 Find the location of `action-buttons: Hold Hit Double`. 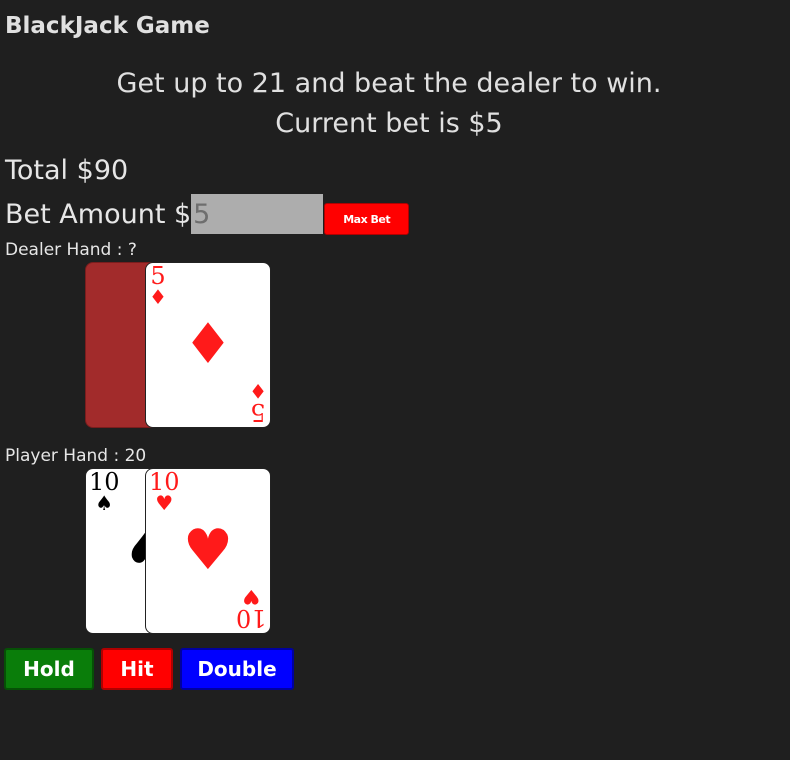

action-buttons: Hold Hit Double is located at coordinates (149, 669).